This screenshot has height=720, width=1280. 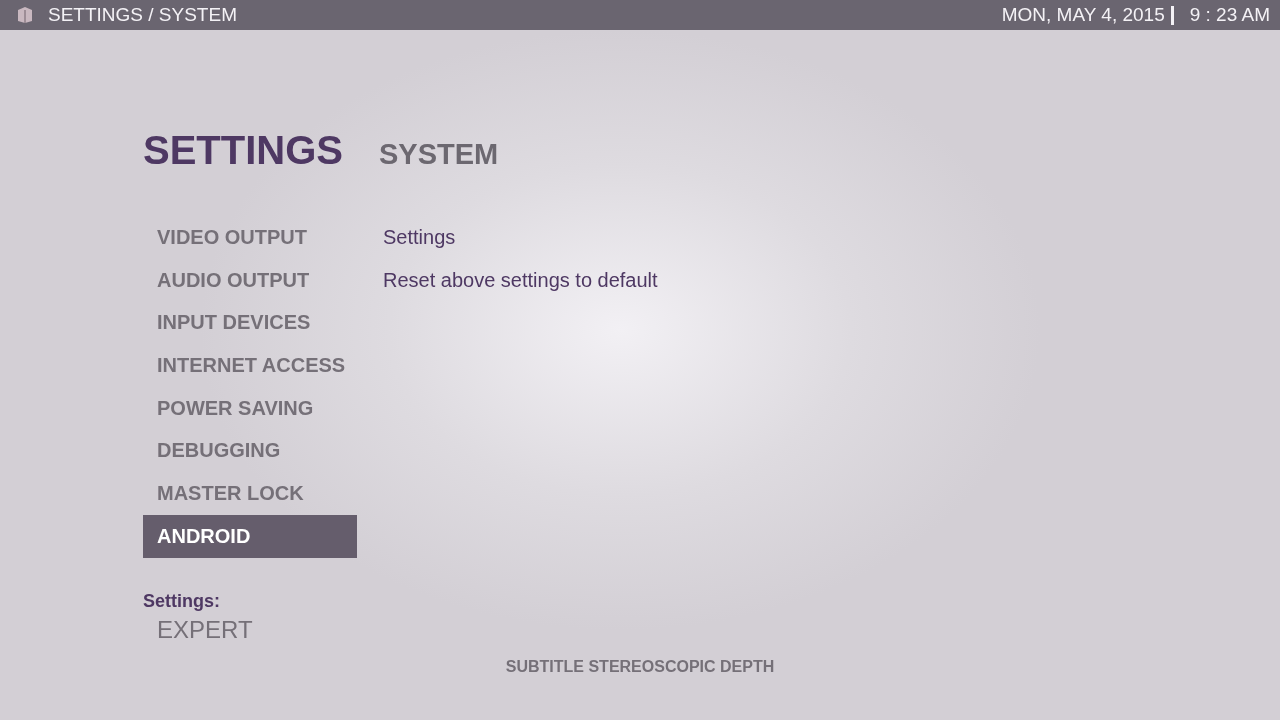 What do you see at coordinates (250, 451) in the screenshot?
I see `menu-item: DEBUGGING` at bounding box center [250, 451].